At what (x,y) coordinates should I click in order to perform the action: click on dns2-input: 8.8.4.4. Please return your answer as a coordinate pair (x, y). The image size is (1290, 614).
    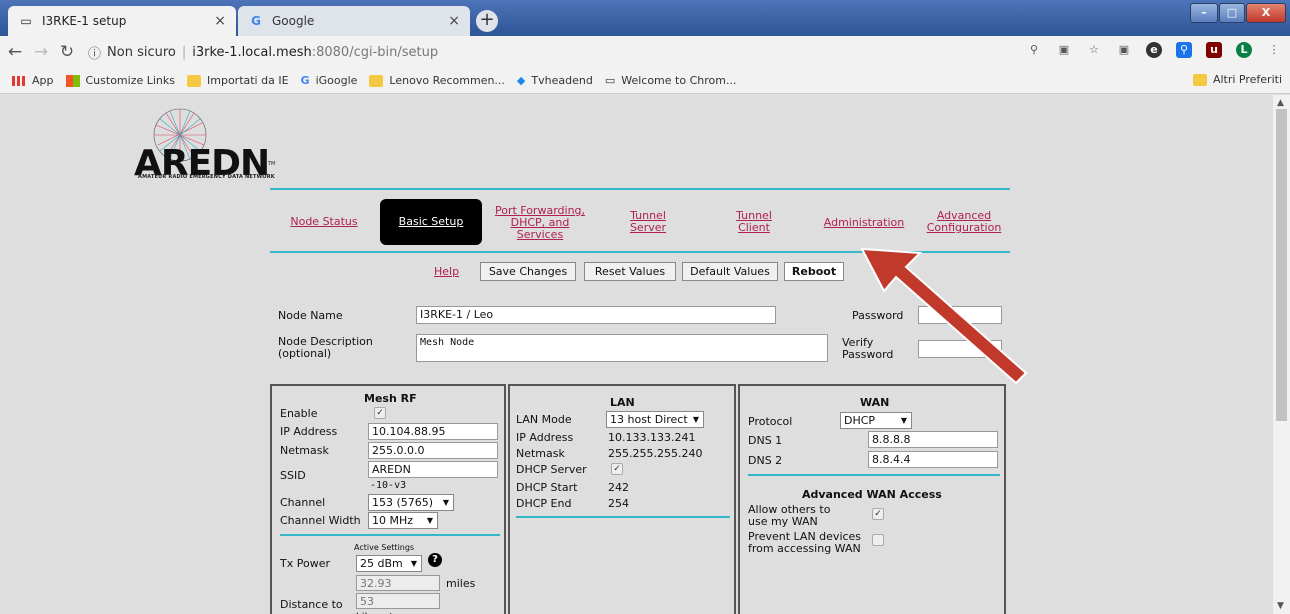
    Looking at the image, I should click on (933, 459).